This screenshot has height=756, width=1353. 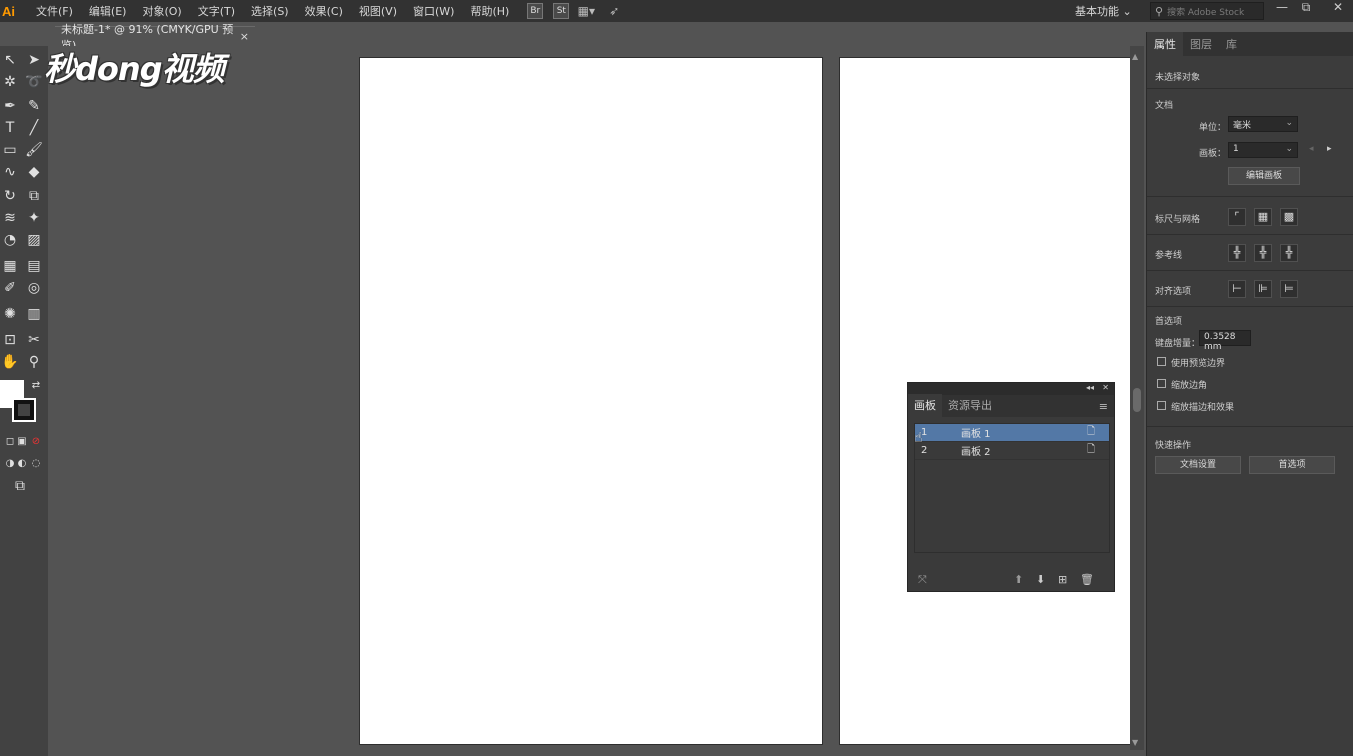 What do you see at coordinates (1161, 405) in the screenshot?
I see `scale-strokes-effects-checkbox` at bounding box center [1161, 405].